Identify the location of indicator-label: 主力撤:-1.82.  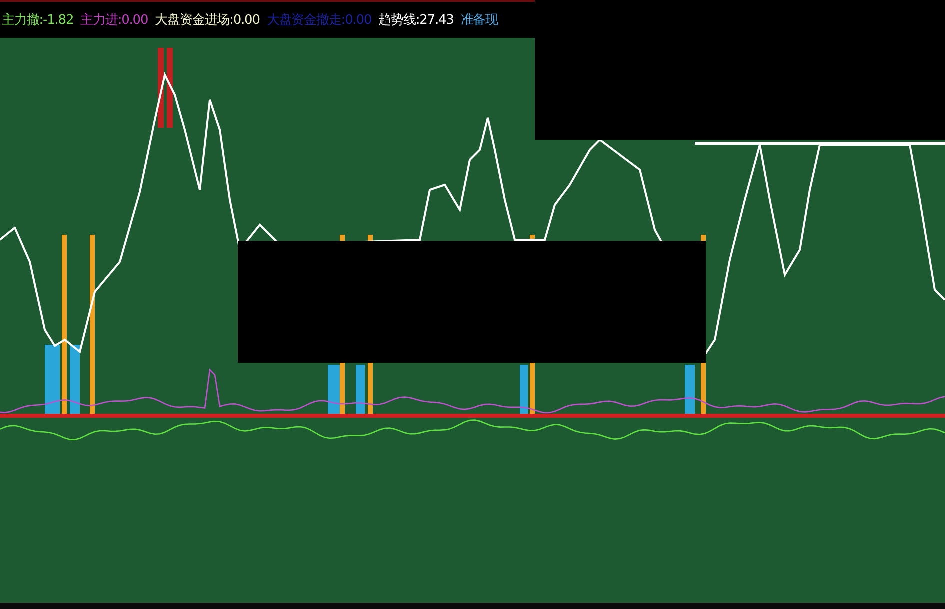
(38, 20).